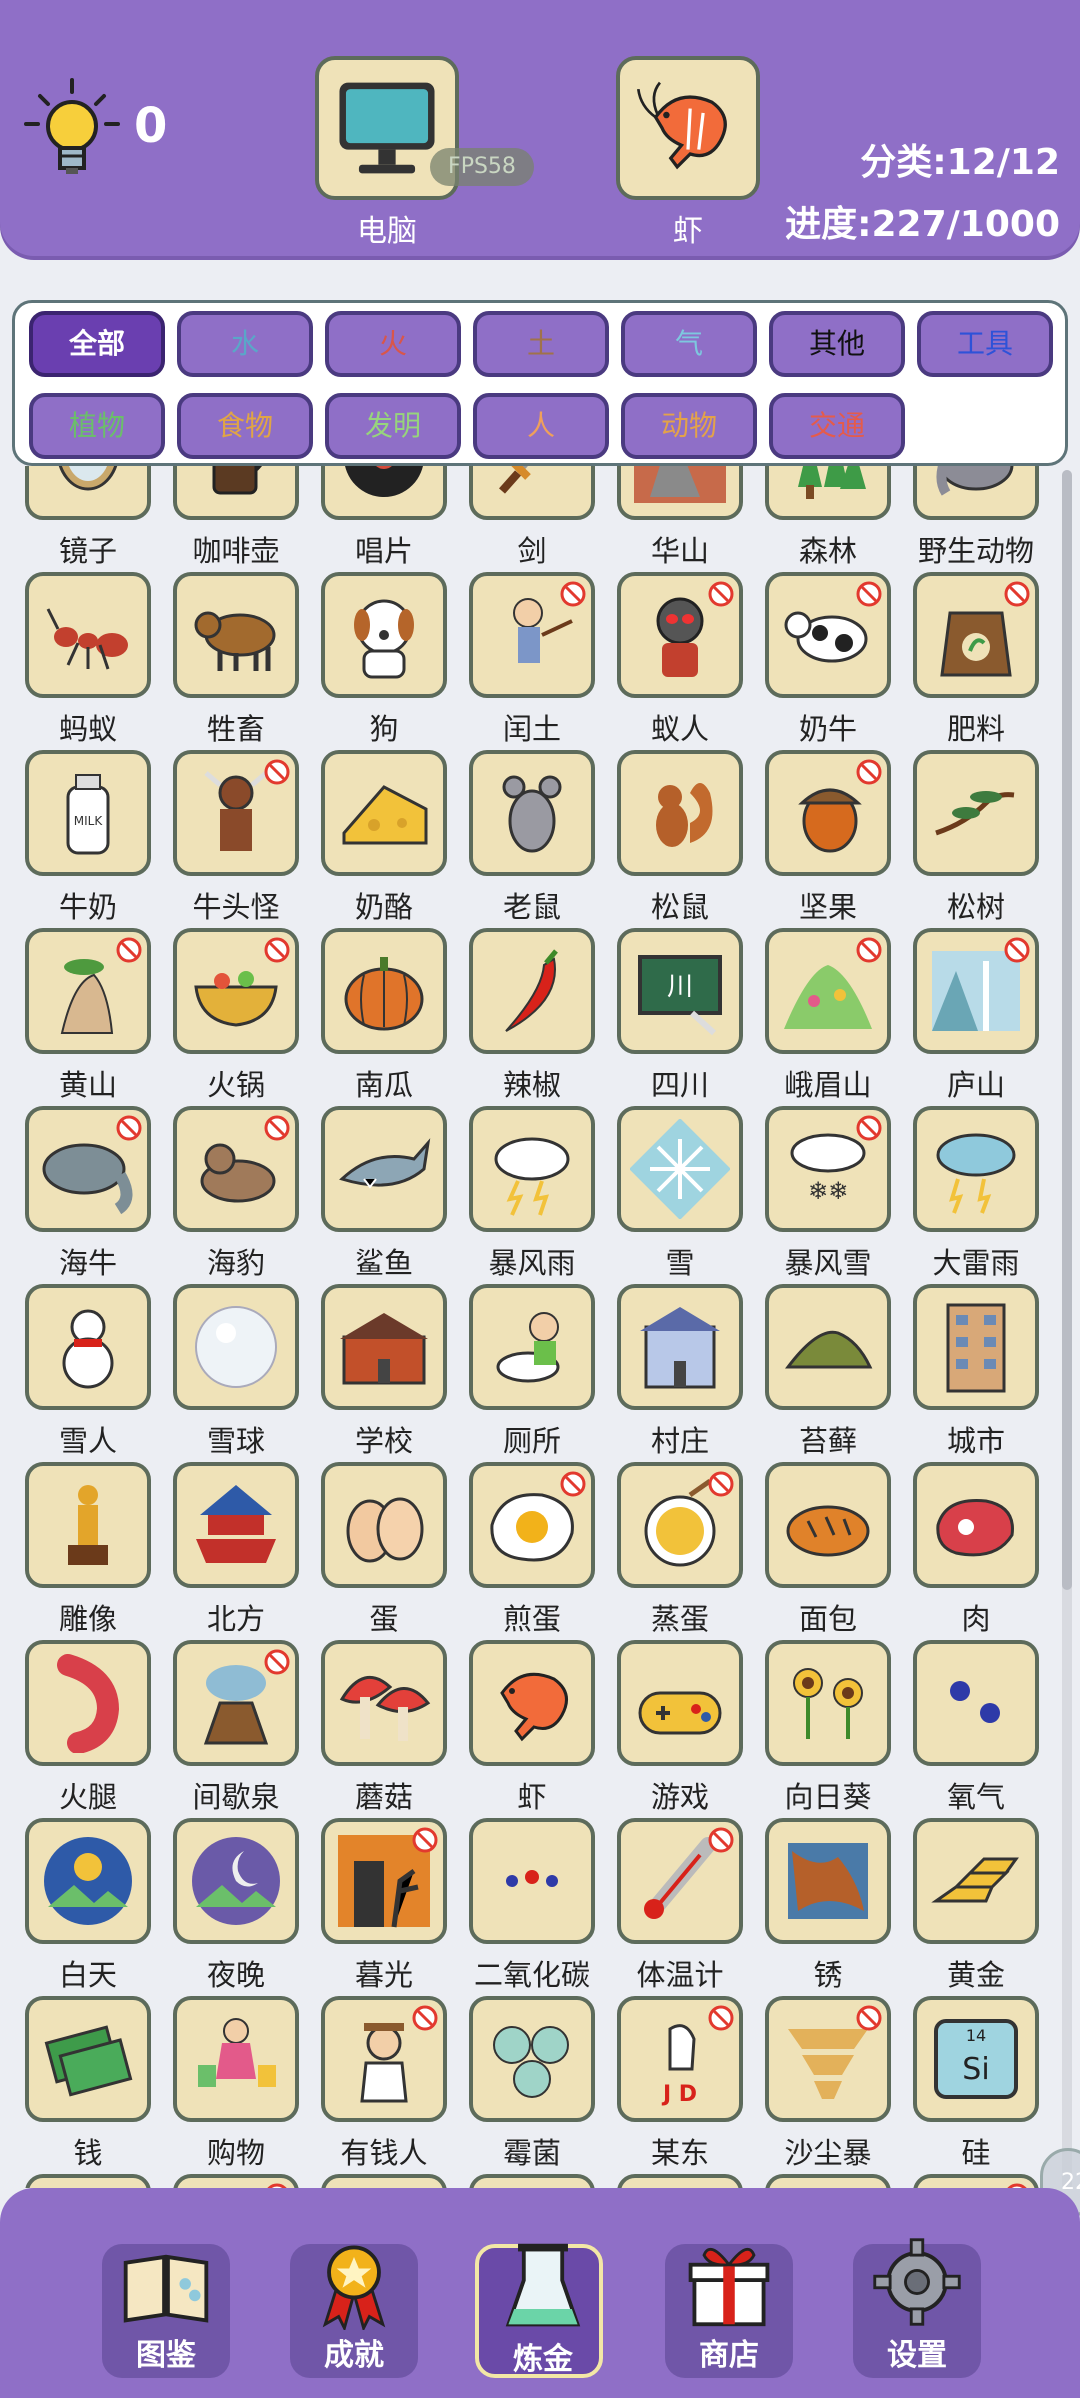 The width and height of the screenshot is (1080, 2398). Describe the element at coordinates (97, 344) in the screenshot. I see `category-all: 全部` at that location.